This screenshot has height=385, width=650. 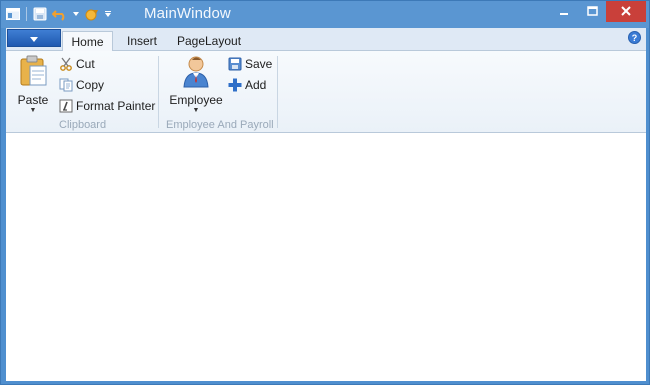 I want to click on floppy-save-icon, so click(x=235, y=64).